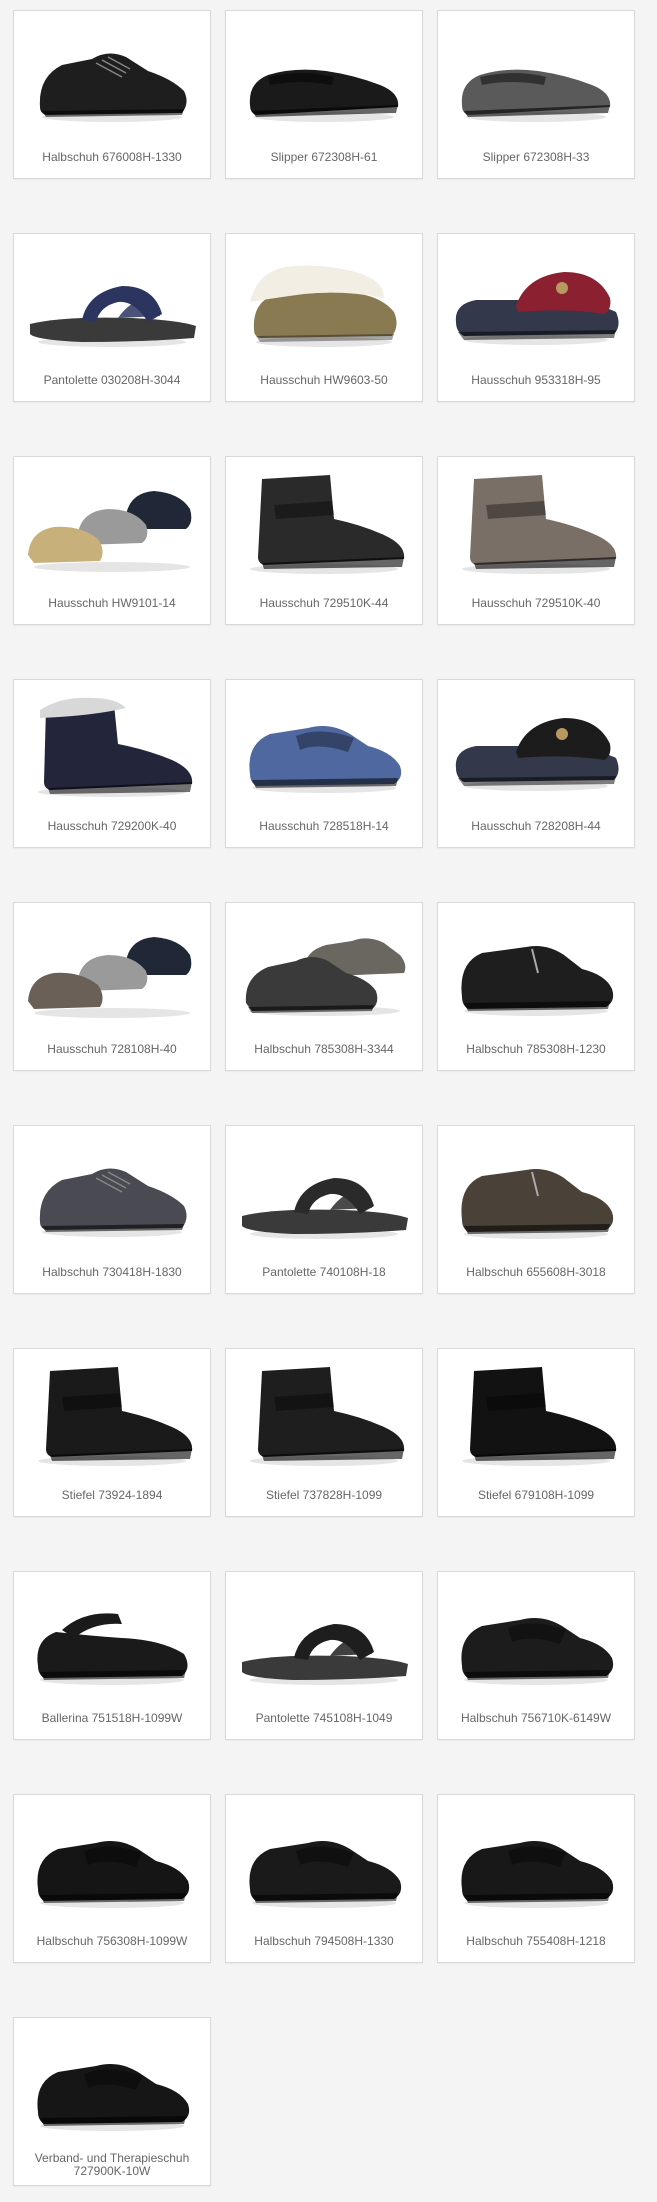 This screenshot has width=657, height=2202. What do you see at coordinates (112, 826) in the screenshot?
I see `product-caption: Hausschuh 729200K-40` at bounding box center [112, 826].